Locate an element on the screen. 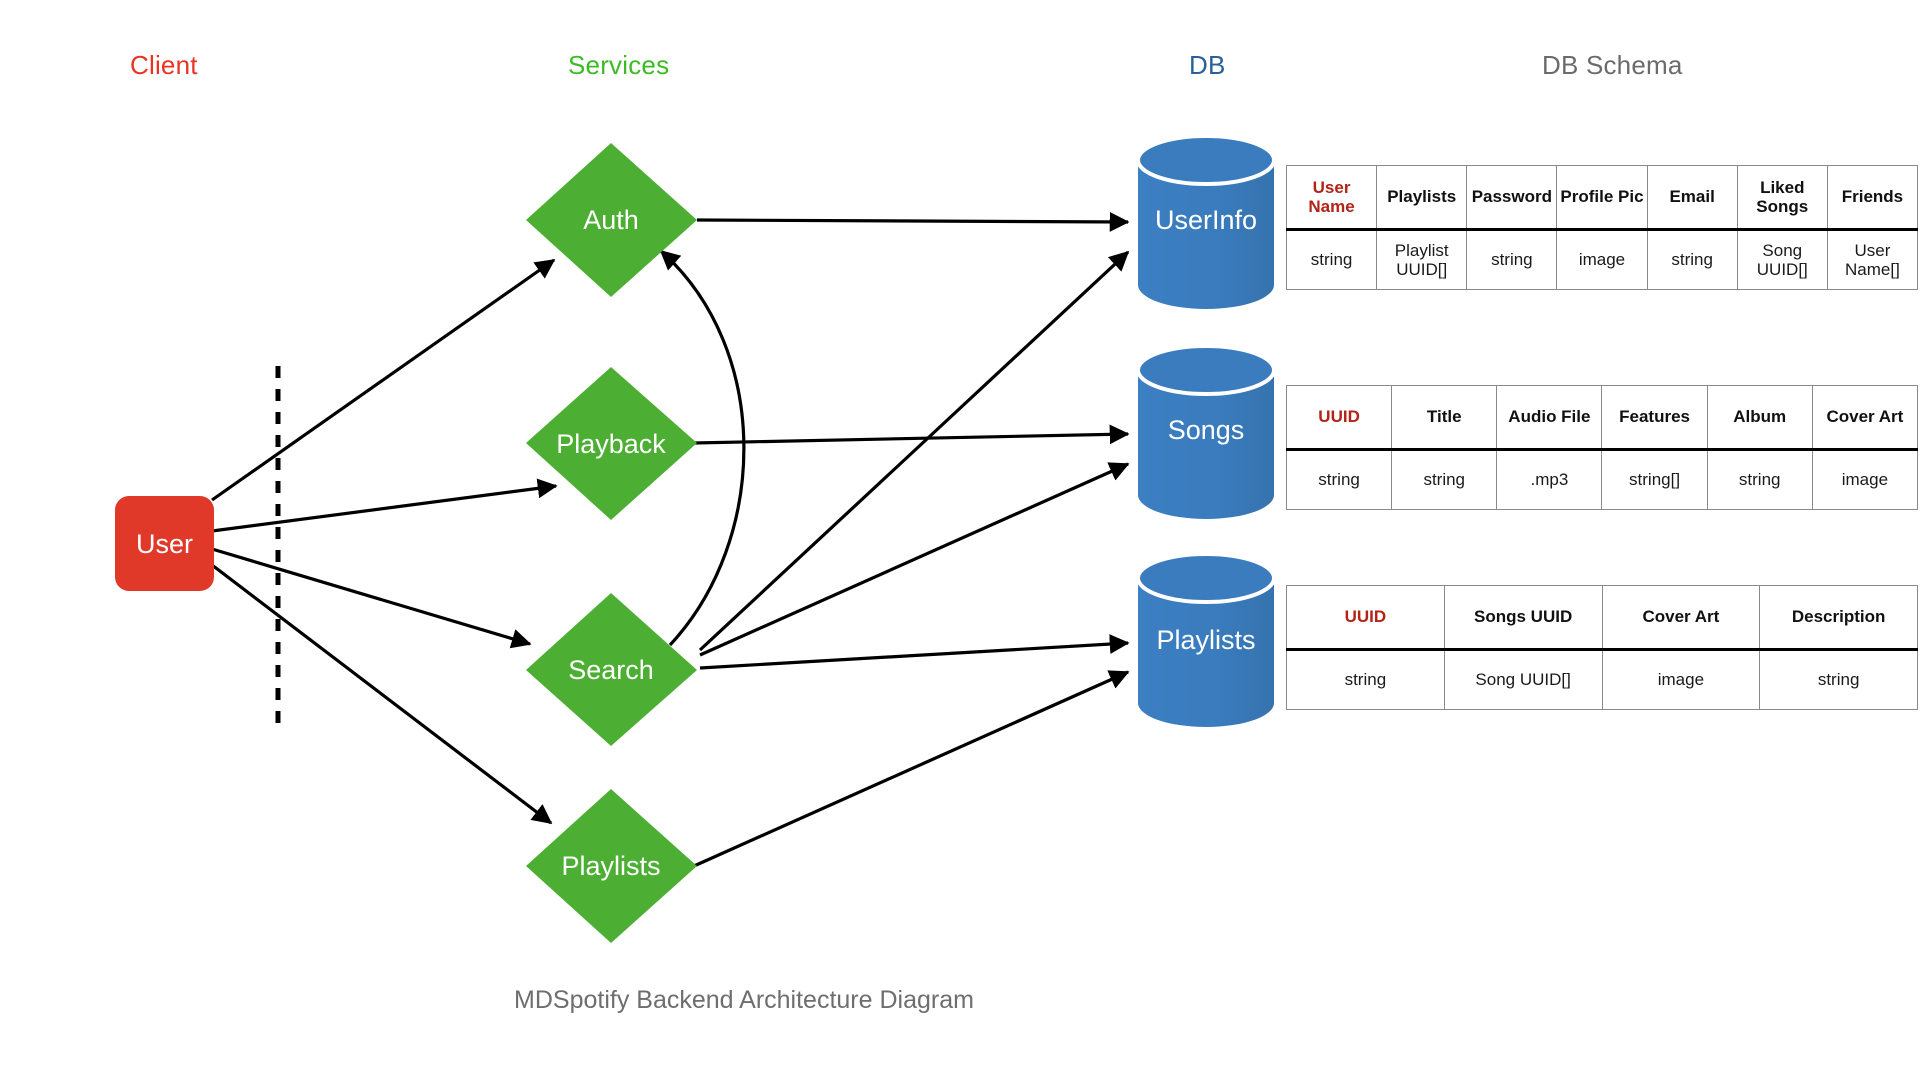  db-node-playlists is located at coordinates (1206, 639).